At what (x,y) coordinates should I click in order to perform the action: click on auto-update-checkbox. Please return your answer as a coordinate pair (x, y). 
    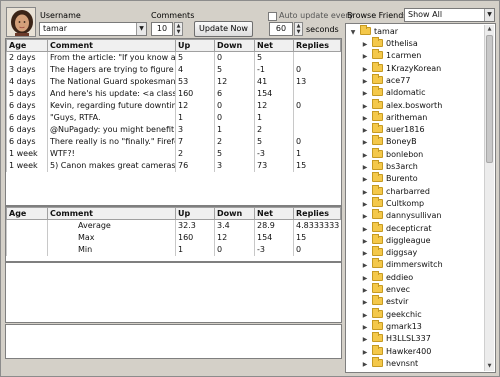
    Looking at the image, I should click on (272, 16).